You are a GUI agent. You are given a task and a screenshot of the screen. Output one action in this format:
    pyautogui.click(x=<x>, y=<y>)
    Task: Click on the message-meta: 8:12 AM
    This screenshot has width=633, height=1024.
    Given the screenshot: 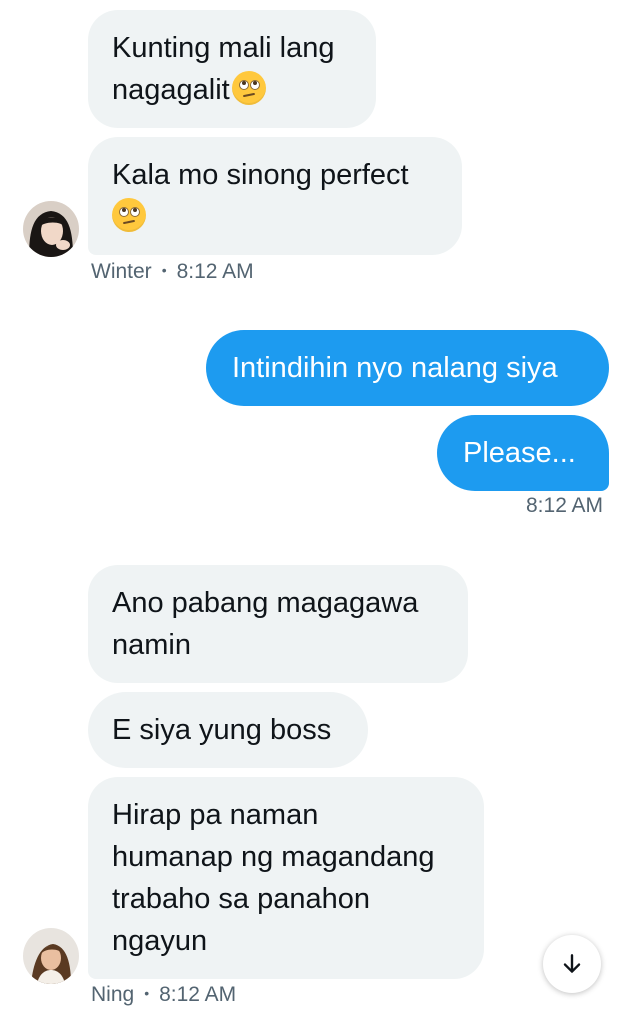 What is the action you would take?
    pyautogui.click(x=564, y=506)
    